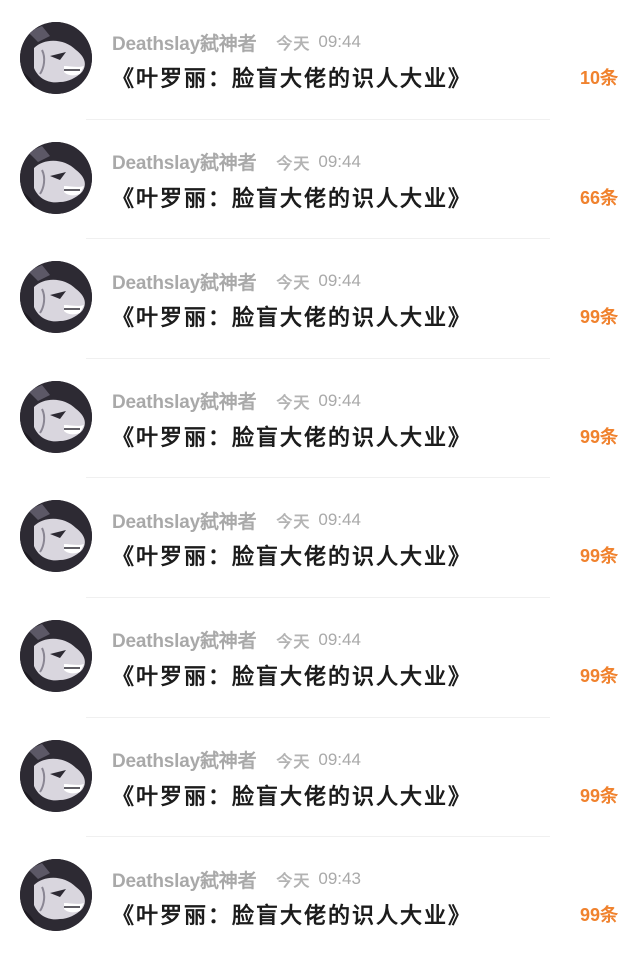 Image resolution: width=640 pixels, height=957 pixels. I want to click on message-meta: Deathslay弑神者 今天 09:43, so click(236, 879).